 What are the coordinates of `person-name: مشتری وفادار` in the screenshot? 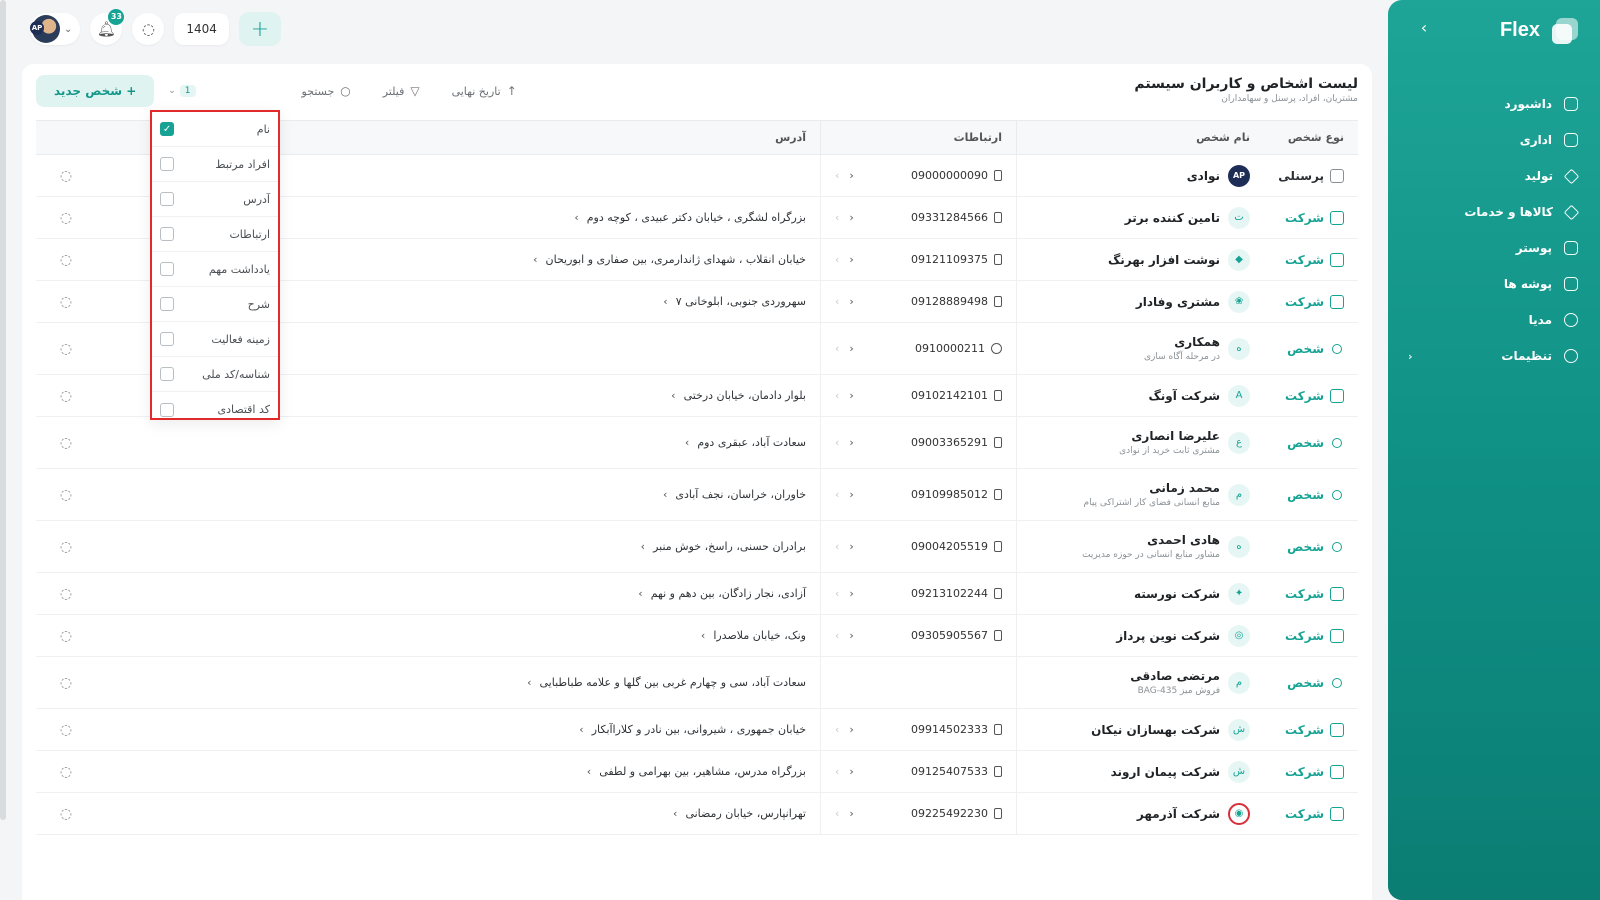 It's located at (1178, 302).